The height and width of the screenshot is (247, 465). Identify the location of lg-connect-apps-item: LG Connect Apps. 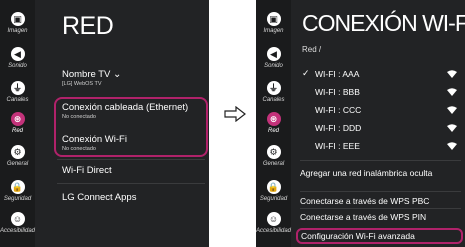
(133, 197).